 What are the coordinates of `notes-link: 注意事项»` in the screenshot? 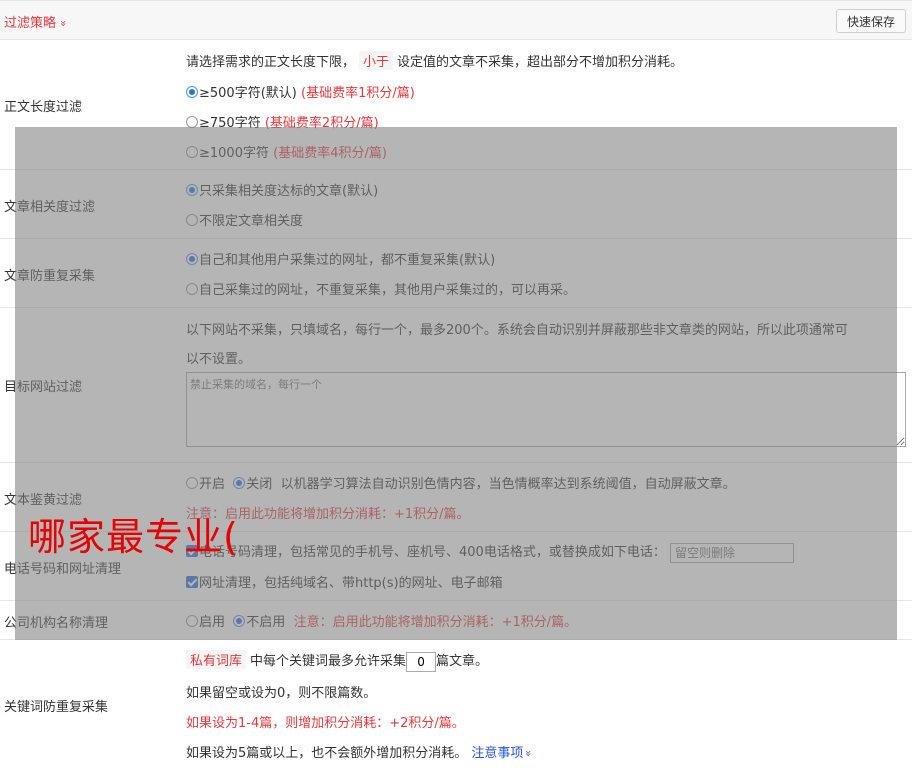 It's located at (503, 753).